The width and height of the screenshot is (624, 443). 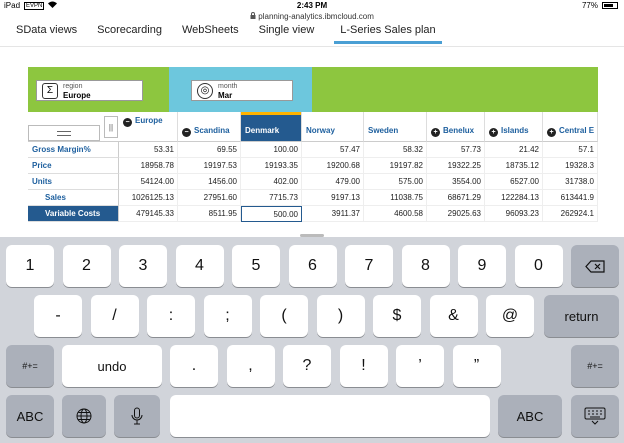 What do you see at coordinates (420, 366) in the screenshot?
I see `key-apostrophe: ’` at bounding box center [420, 366].